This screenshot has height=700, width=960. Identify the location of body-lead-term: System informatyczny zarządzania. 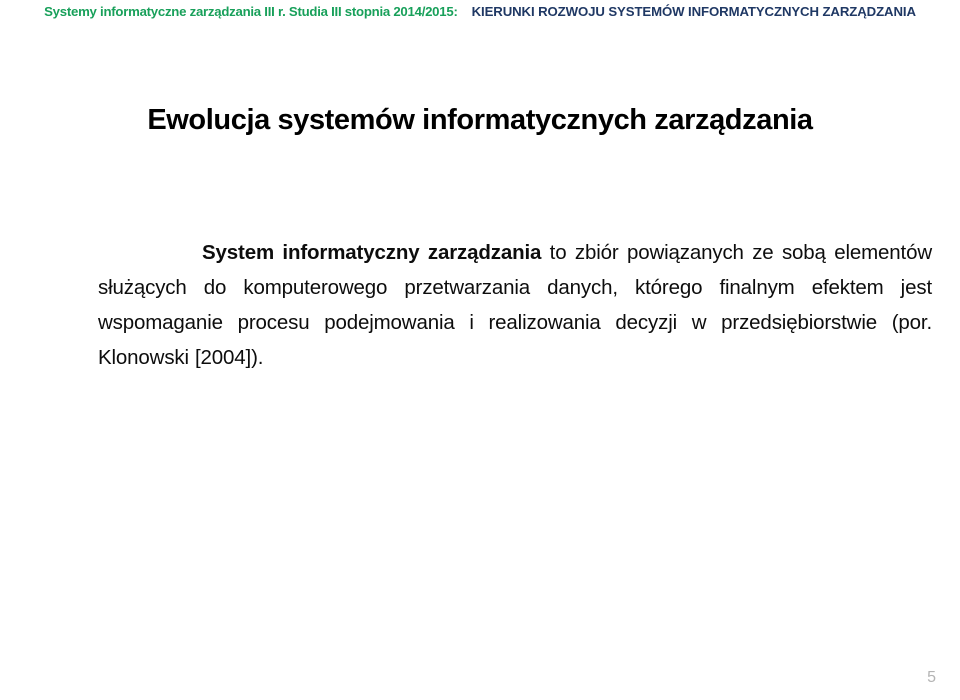
(372, 252).